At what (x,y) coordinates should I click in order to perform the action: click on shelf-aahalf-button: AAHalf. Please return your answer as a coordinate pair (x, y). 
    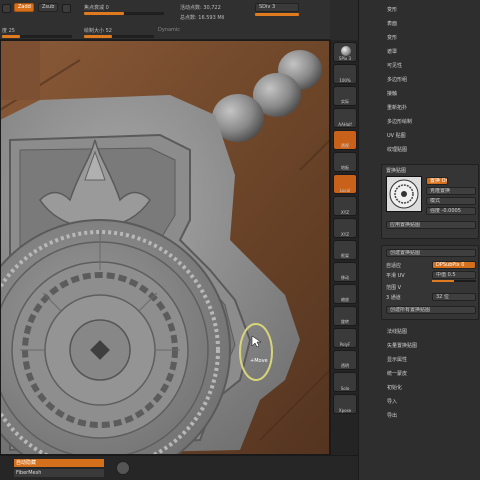
    Looking at the image, I should click on (345, 118).